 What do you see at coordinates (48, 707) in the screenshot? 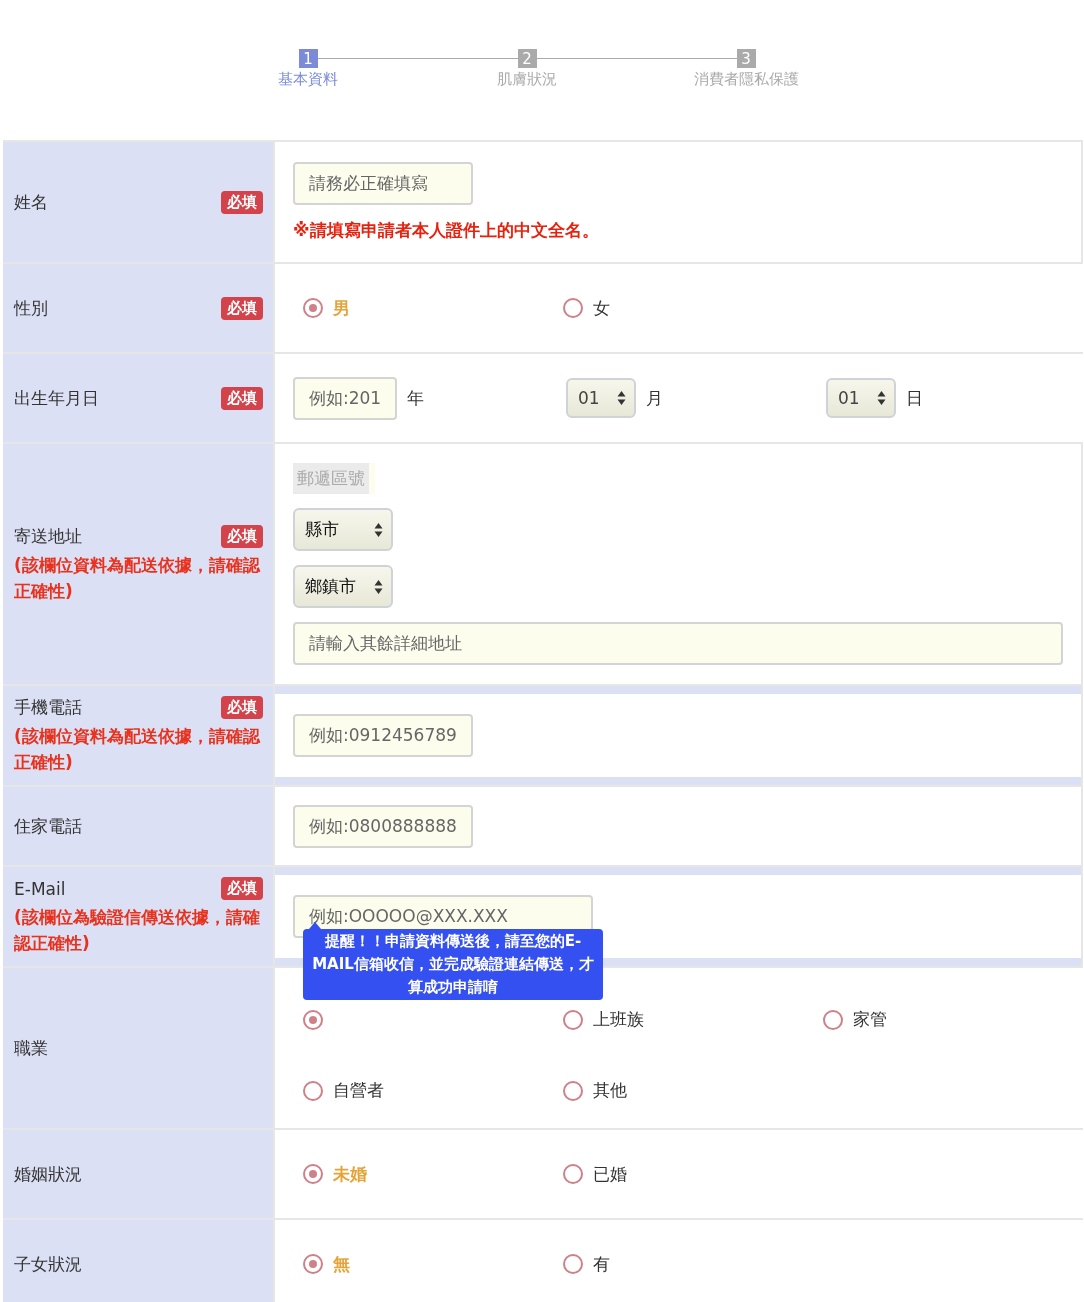
I see `field-label: 手機電話` at bounding box center [48, 707].